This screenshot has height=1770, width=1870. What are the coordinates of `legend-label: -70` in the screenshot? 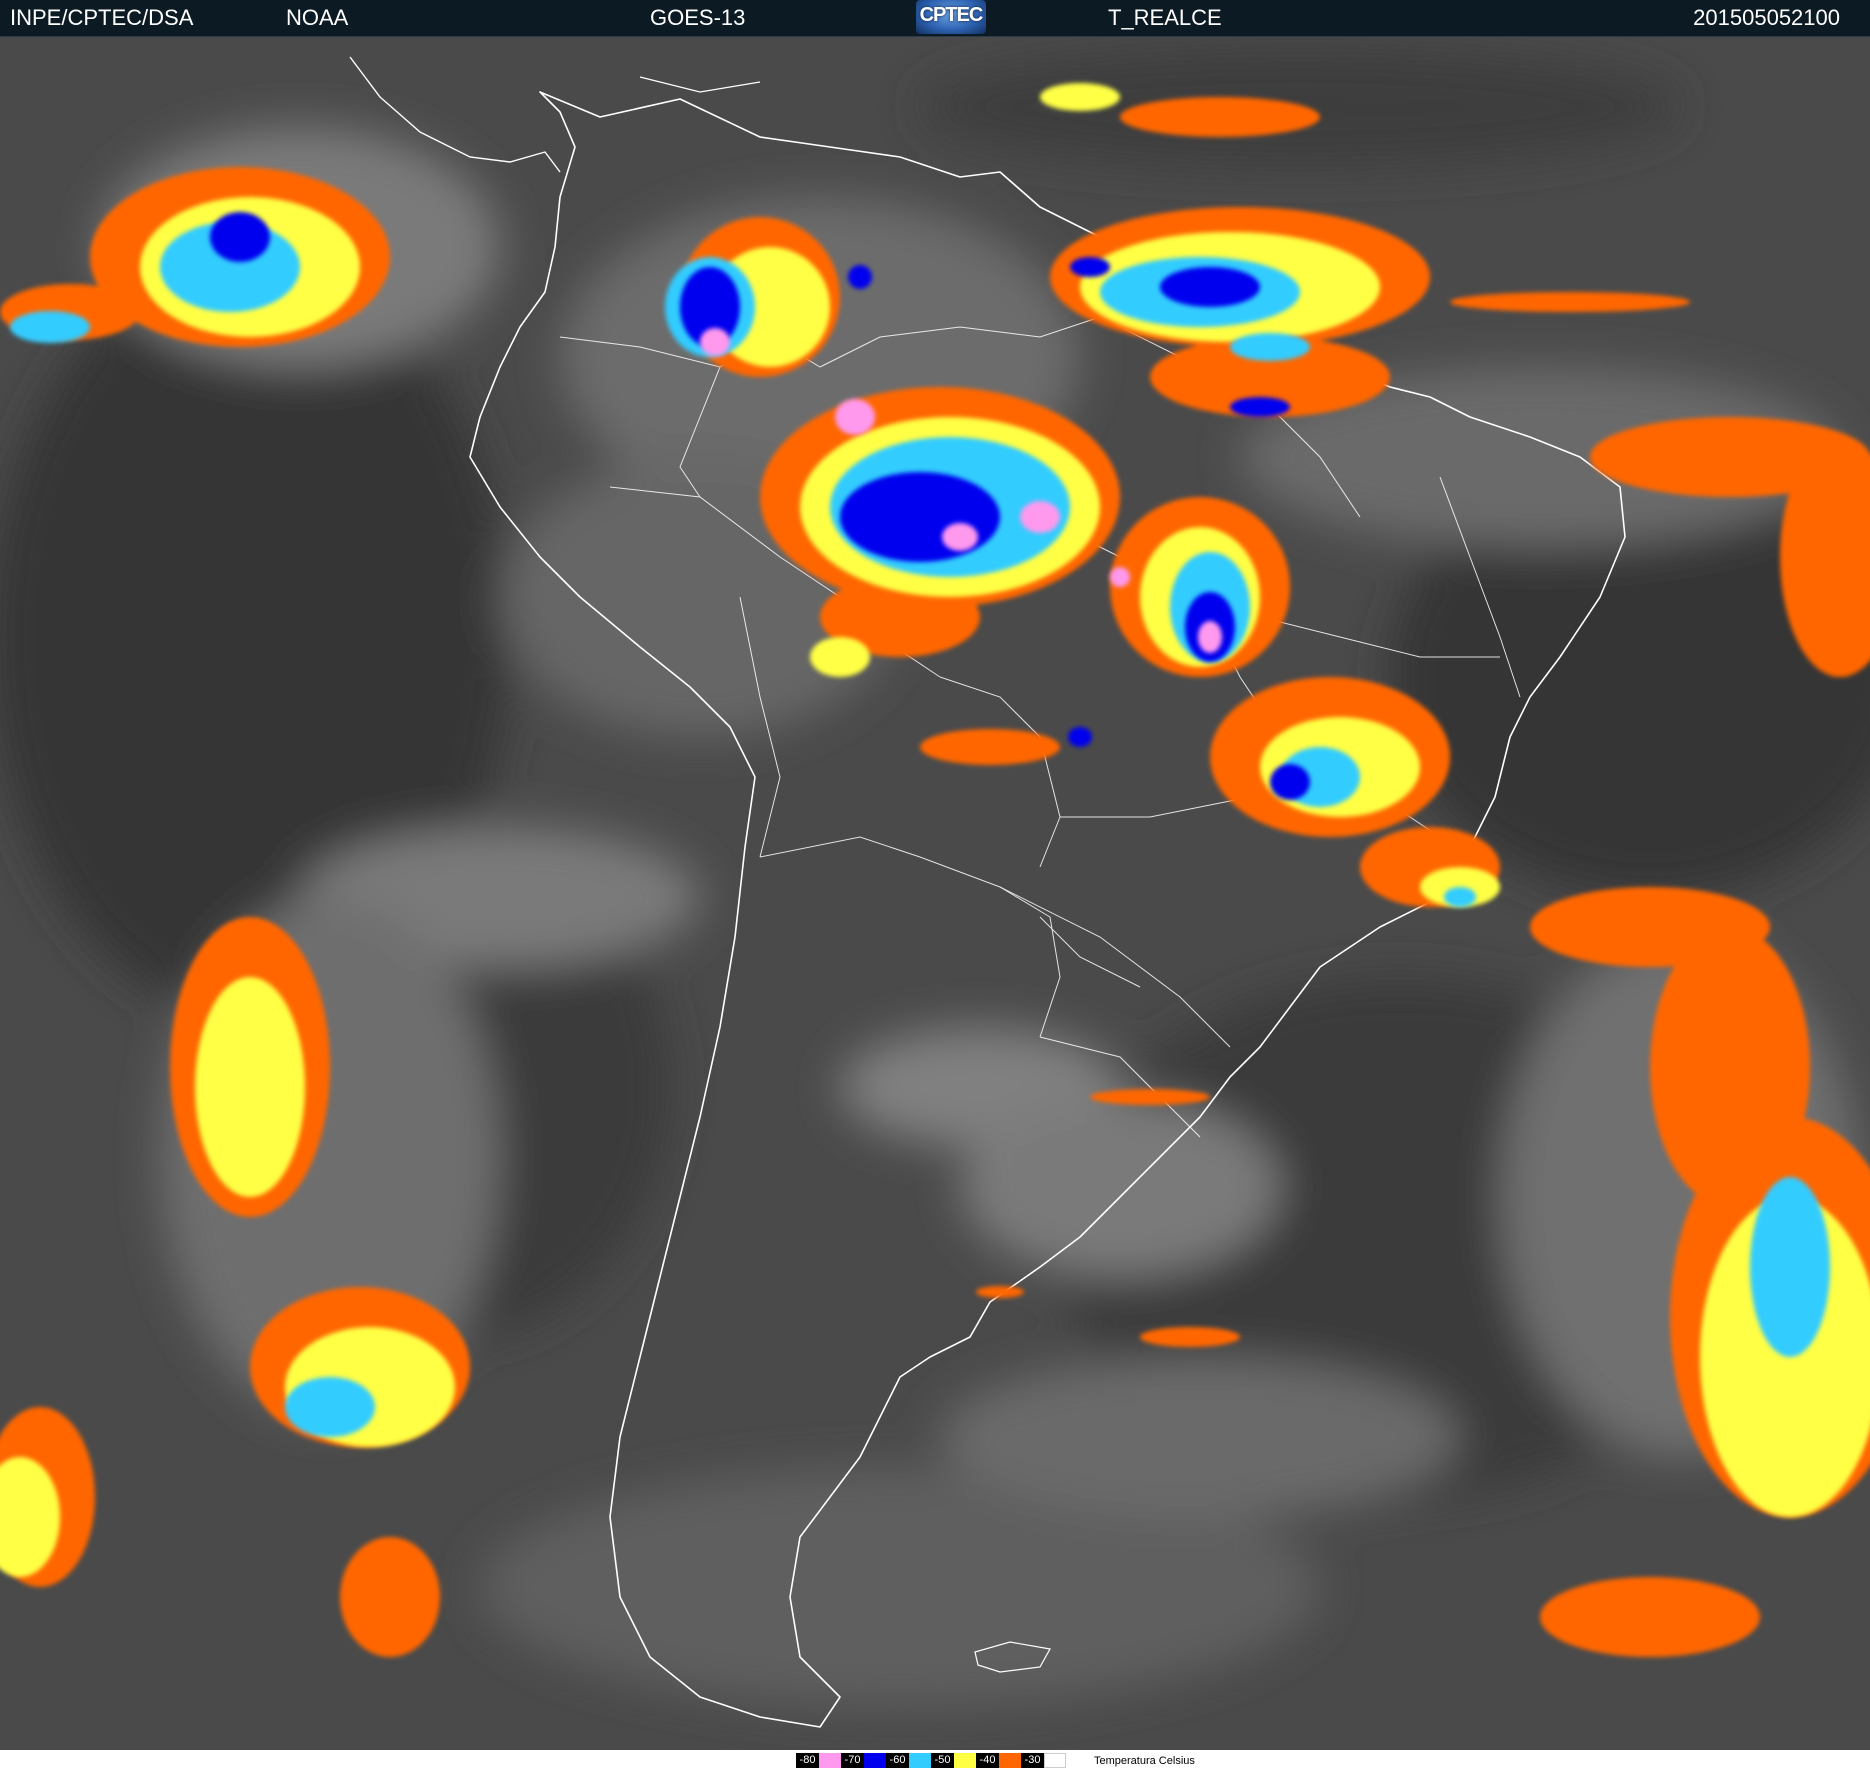 It's located at (852, 1760).